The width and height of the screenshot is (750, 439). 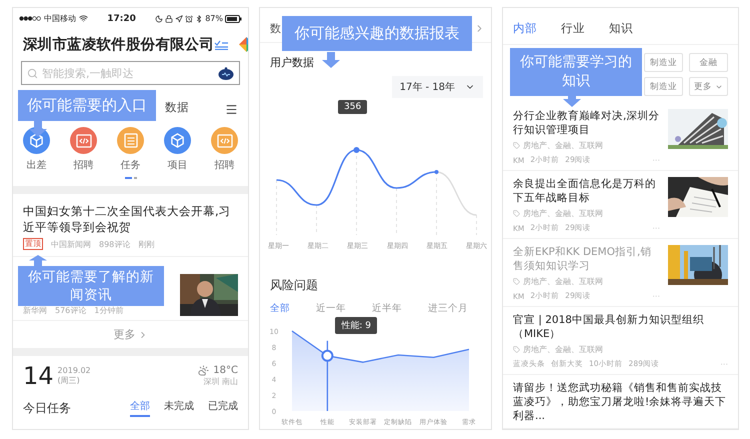 What do you see at coordinates (130, 73) in the screenshot?
I see `search-field: 智能搜索,一触即达` at bounding box center [130, 73].